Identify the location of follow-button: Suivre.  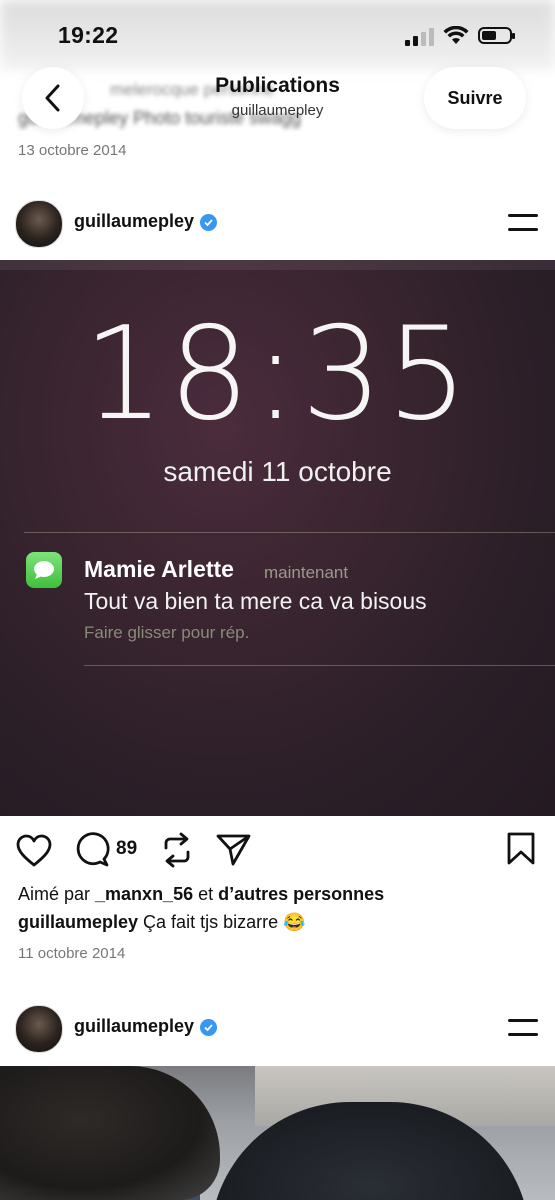
(475, 98).